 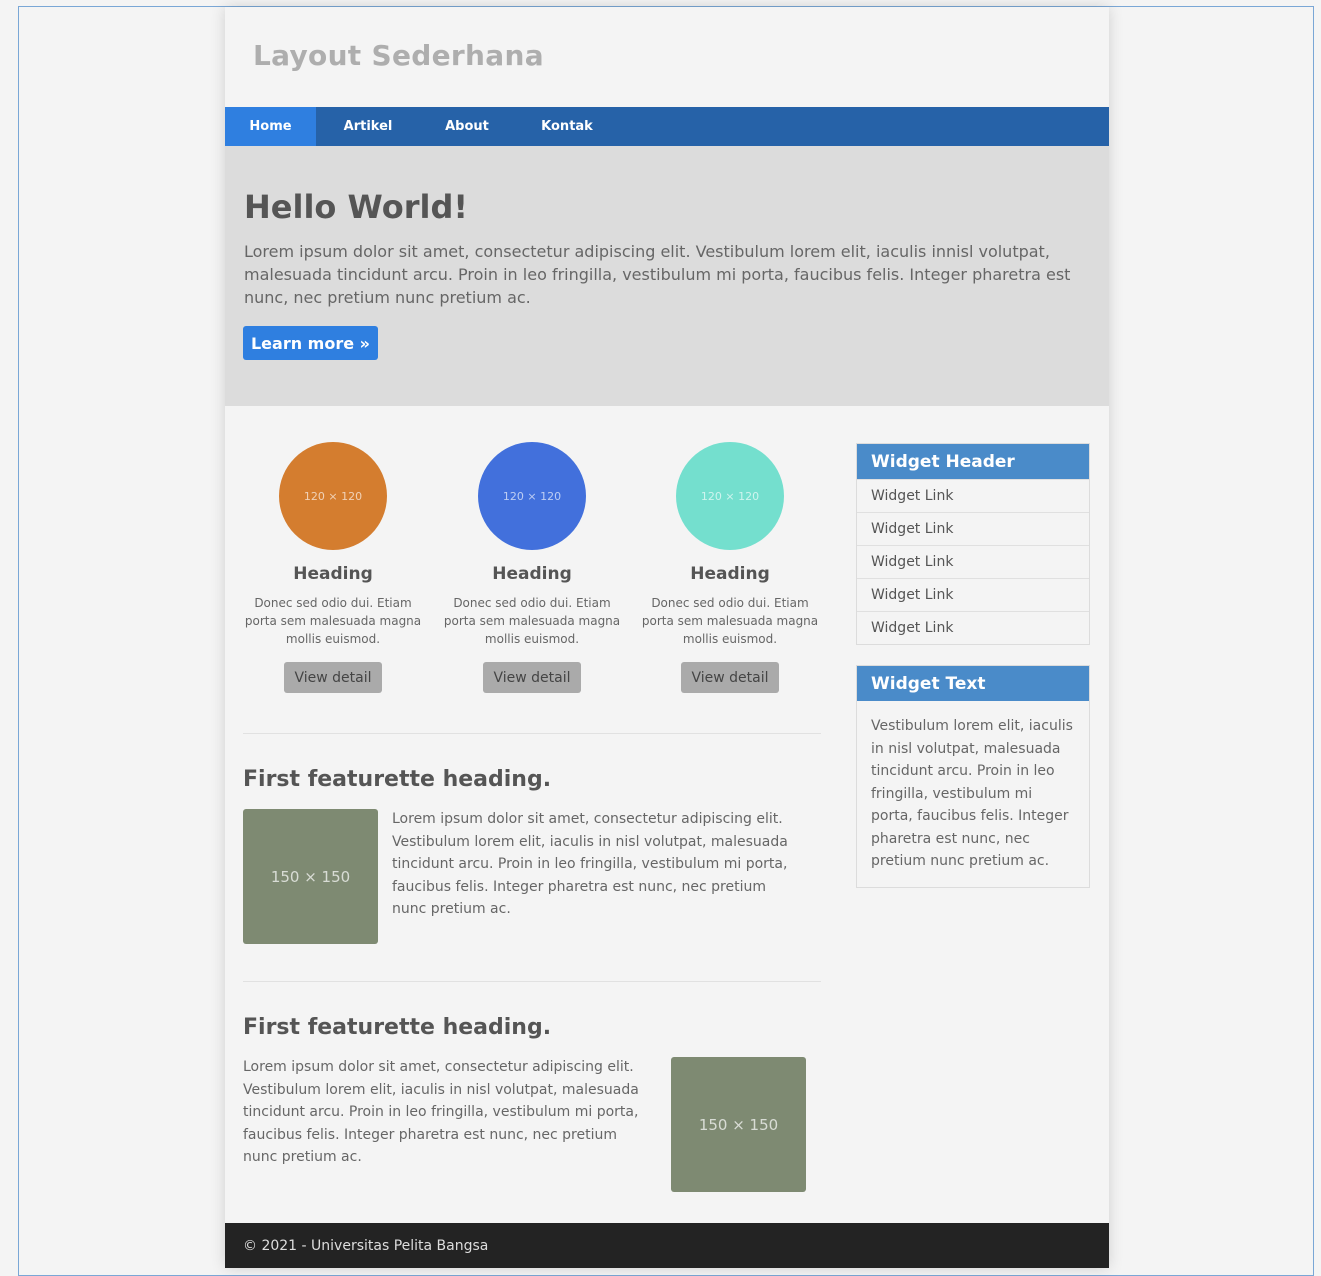 I want to click on footer-copyright: © 2021 - Universitas Pelita Bangsa, so click(x=366, y=1245).